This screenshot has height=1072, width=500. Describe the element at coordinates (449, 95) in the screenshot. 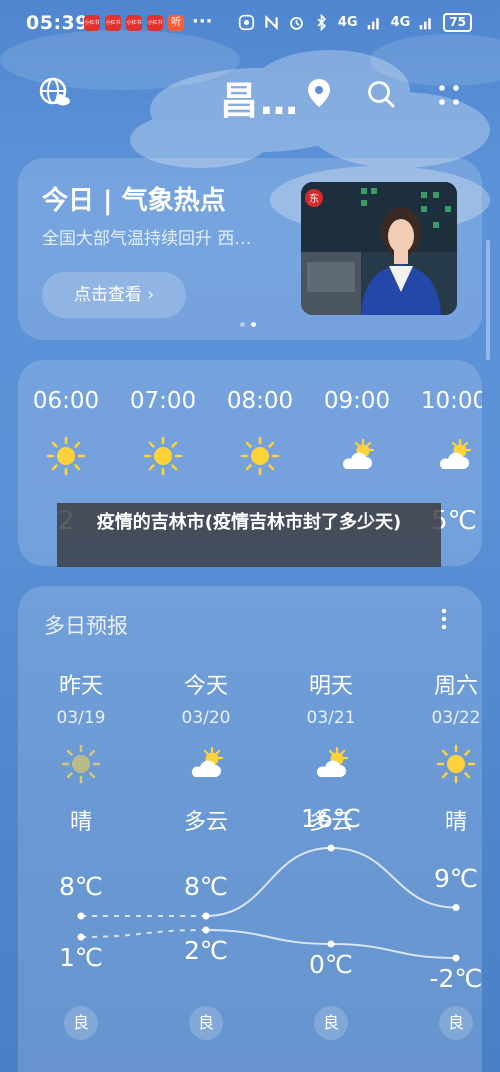

I see `more-menu-icon` at that location.